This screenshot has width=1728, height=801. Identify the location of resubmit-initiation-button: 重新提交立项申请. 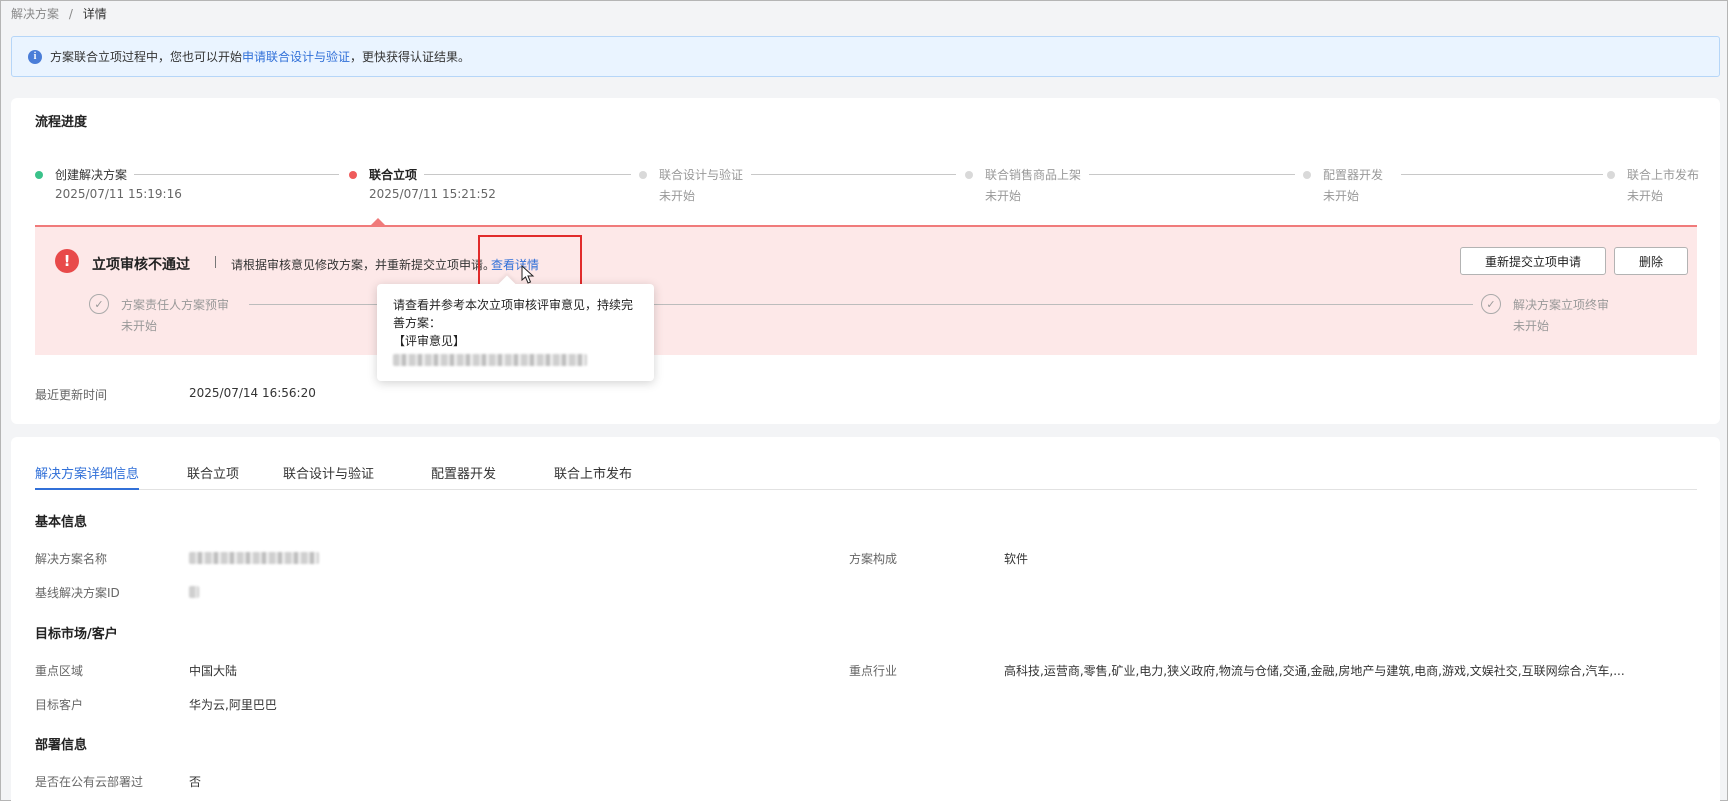
(1533, 261).